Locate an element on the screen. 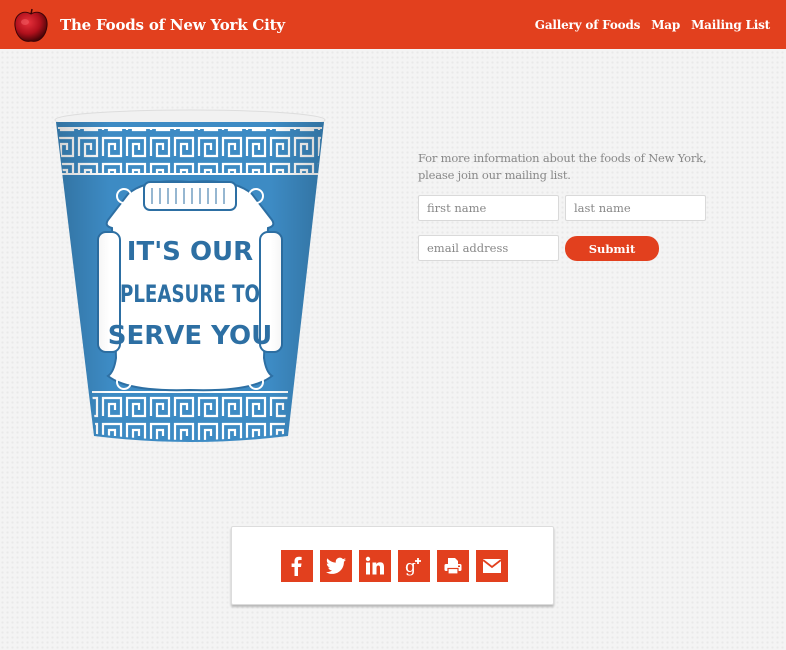 Image resolution: width=786 pixels, height=650 pixels. share-facebook-button is located at coordinates (297, 566).